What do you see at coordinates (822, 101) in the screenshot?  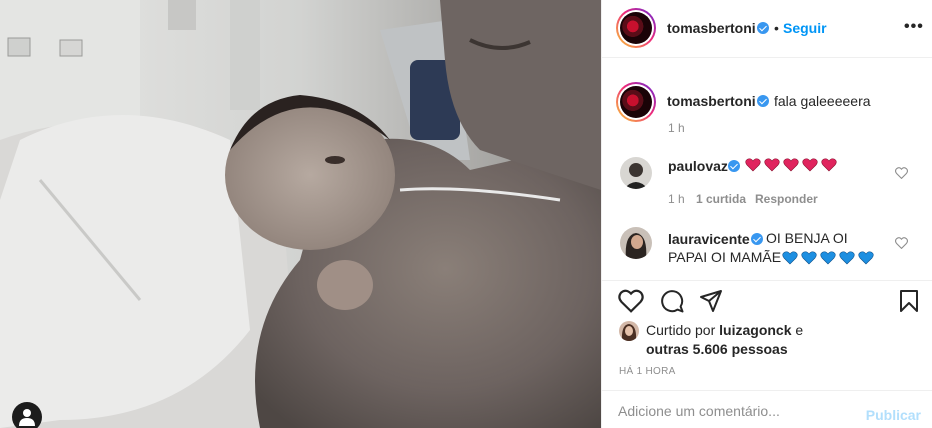 I see `caption-text: fala galeeeeera` at bounding box center [822, 101].